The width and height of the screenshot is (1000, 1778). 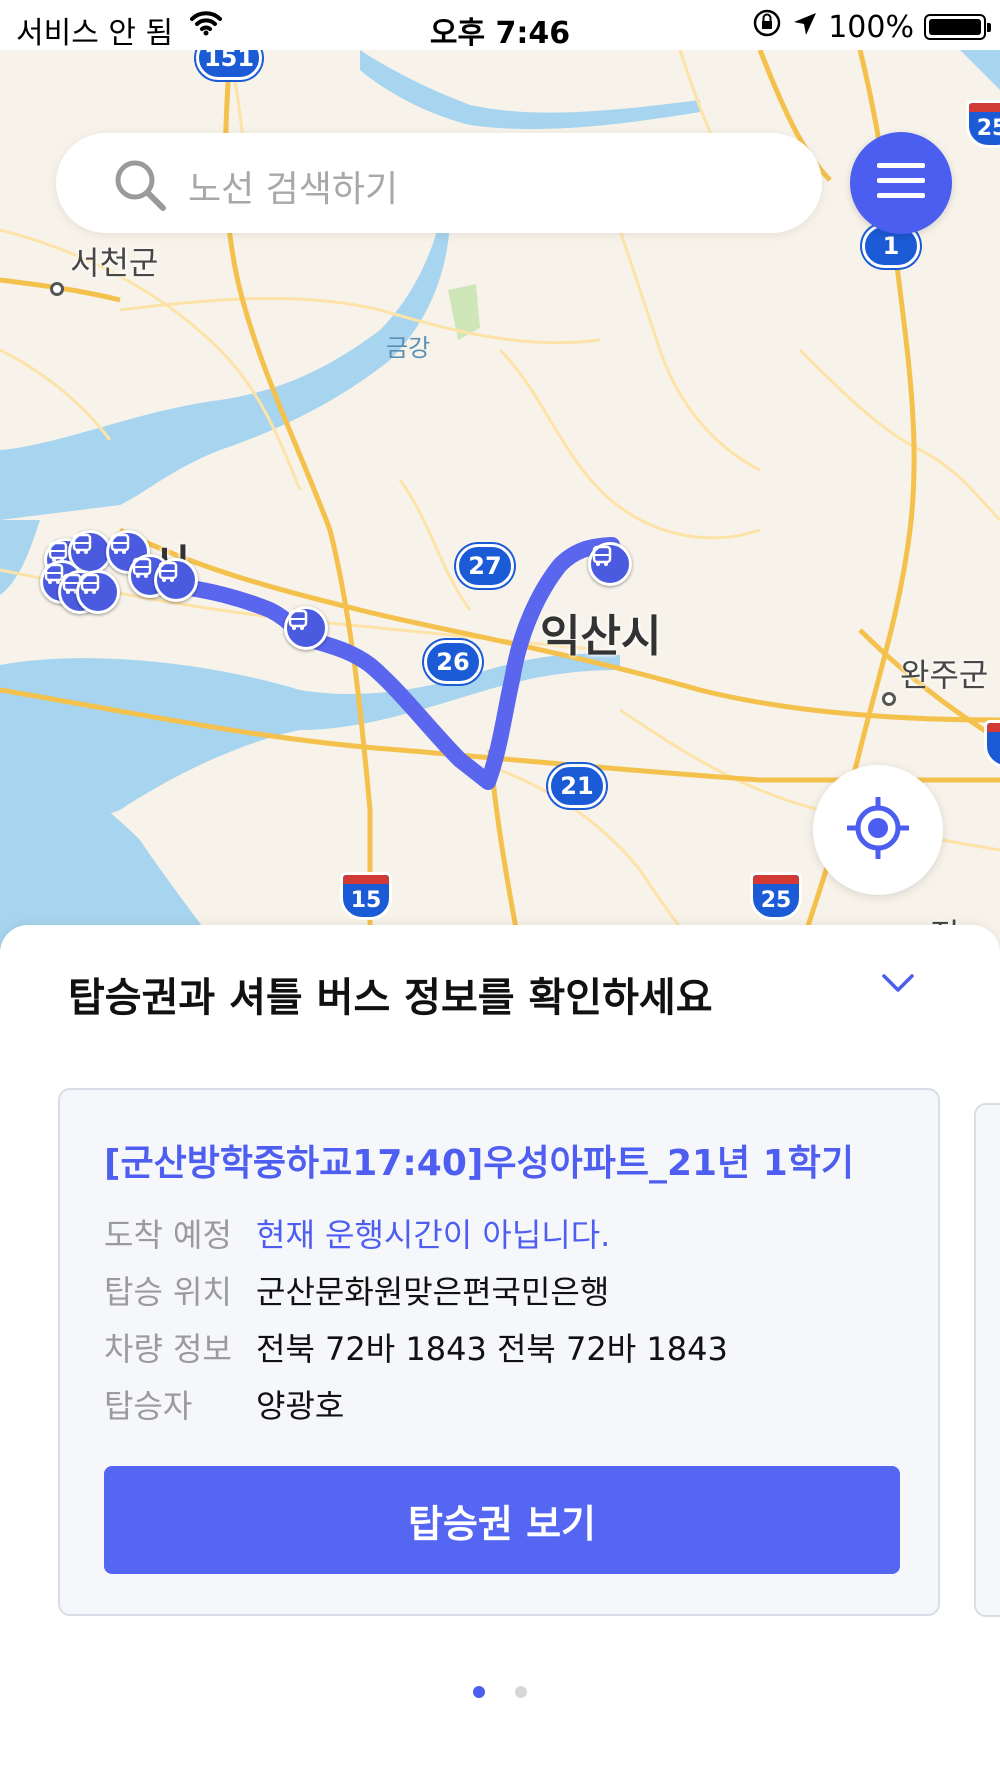 What do you see at coordinates (390, 998) in the screenshot?
I see `sheet-title: 탑승권과 셔틀 버스 정보를 확인하세요` at bounding box center [390, 998].